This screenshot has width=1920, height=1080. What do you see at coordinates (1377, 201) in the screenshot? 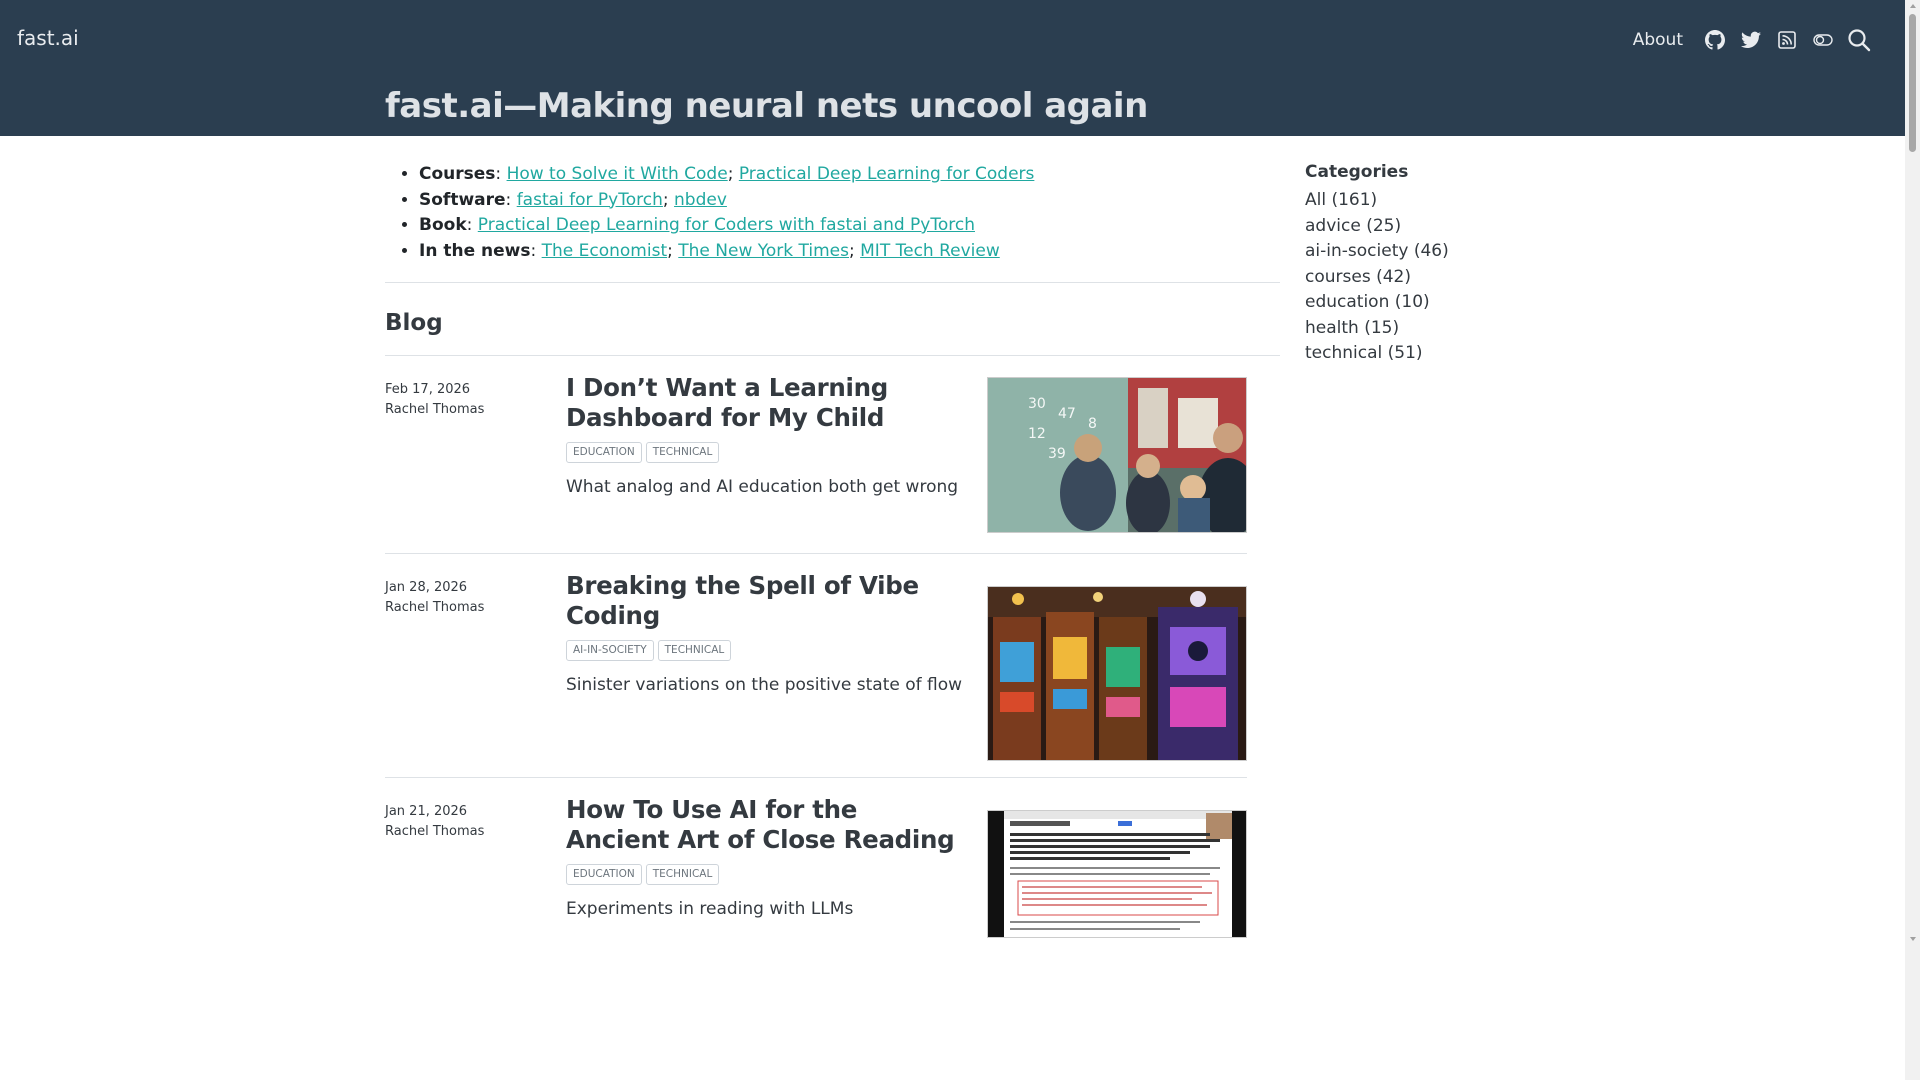
I see `category-item-all: All (161)` at bounding box center [1377, 201].